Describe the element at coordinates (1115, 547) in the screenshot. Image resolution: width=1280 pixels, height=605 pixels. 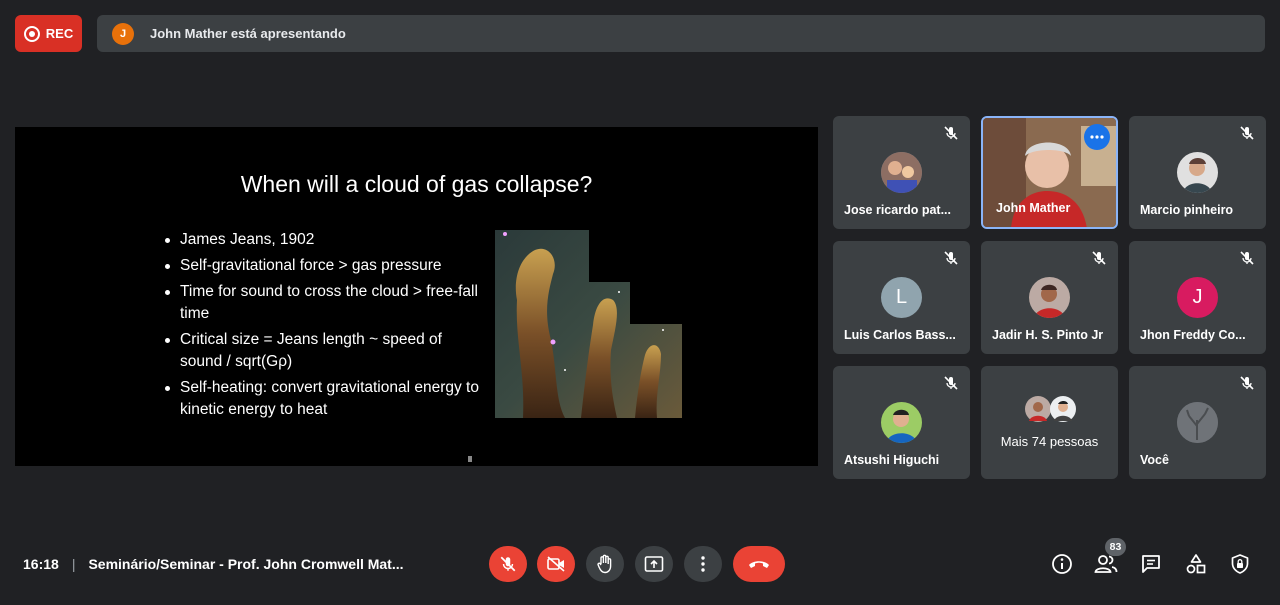
I see `participant-count-badge: 83` at that location.